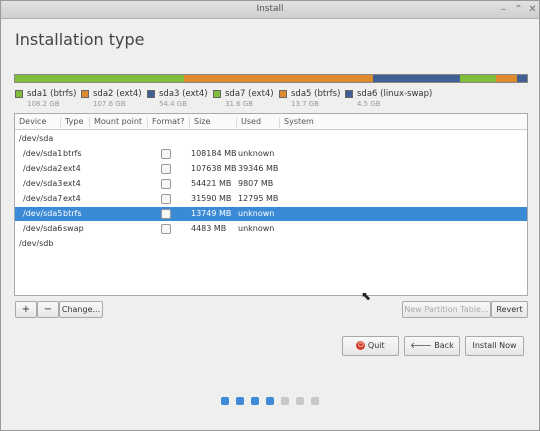 Image resolution: width=540 pixels, height=431 pixels. Describe the element at coordinates (258, 198) in the screenshot. I see `used-cell: 12795 MB` at that location.